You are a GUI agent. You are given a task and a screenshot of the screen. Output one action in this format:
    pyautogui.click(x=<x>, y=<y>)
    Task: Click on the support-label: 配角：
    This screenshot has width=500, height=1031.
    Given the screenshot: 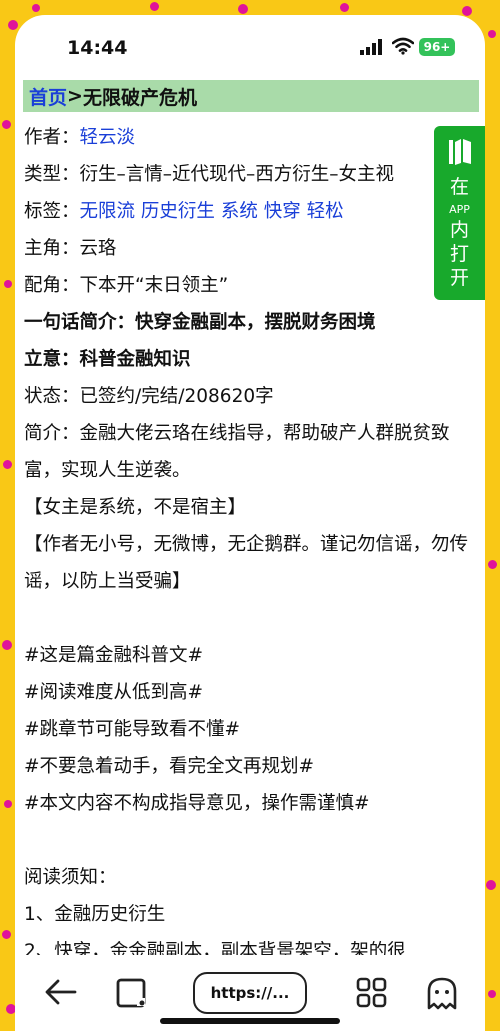 What is the action you would take?
    pyautogui.click(x=52, y=285)
    